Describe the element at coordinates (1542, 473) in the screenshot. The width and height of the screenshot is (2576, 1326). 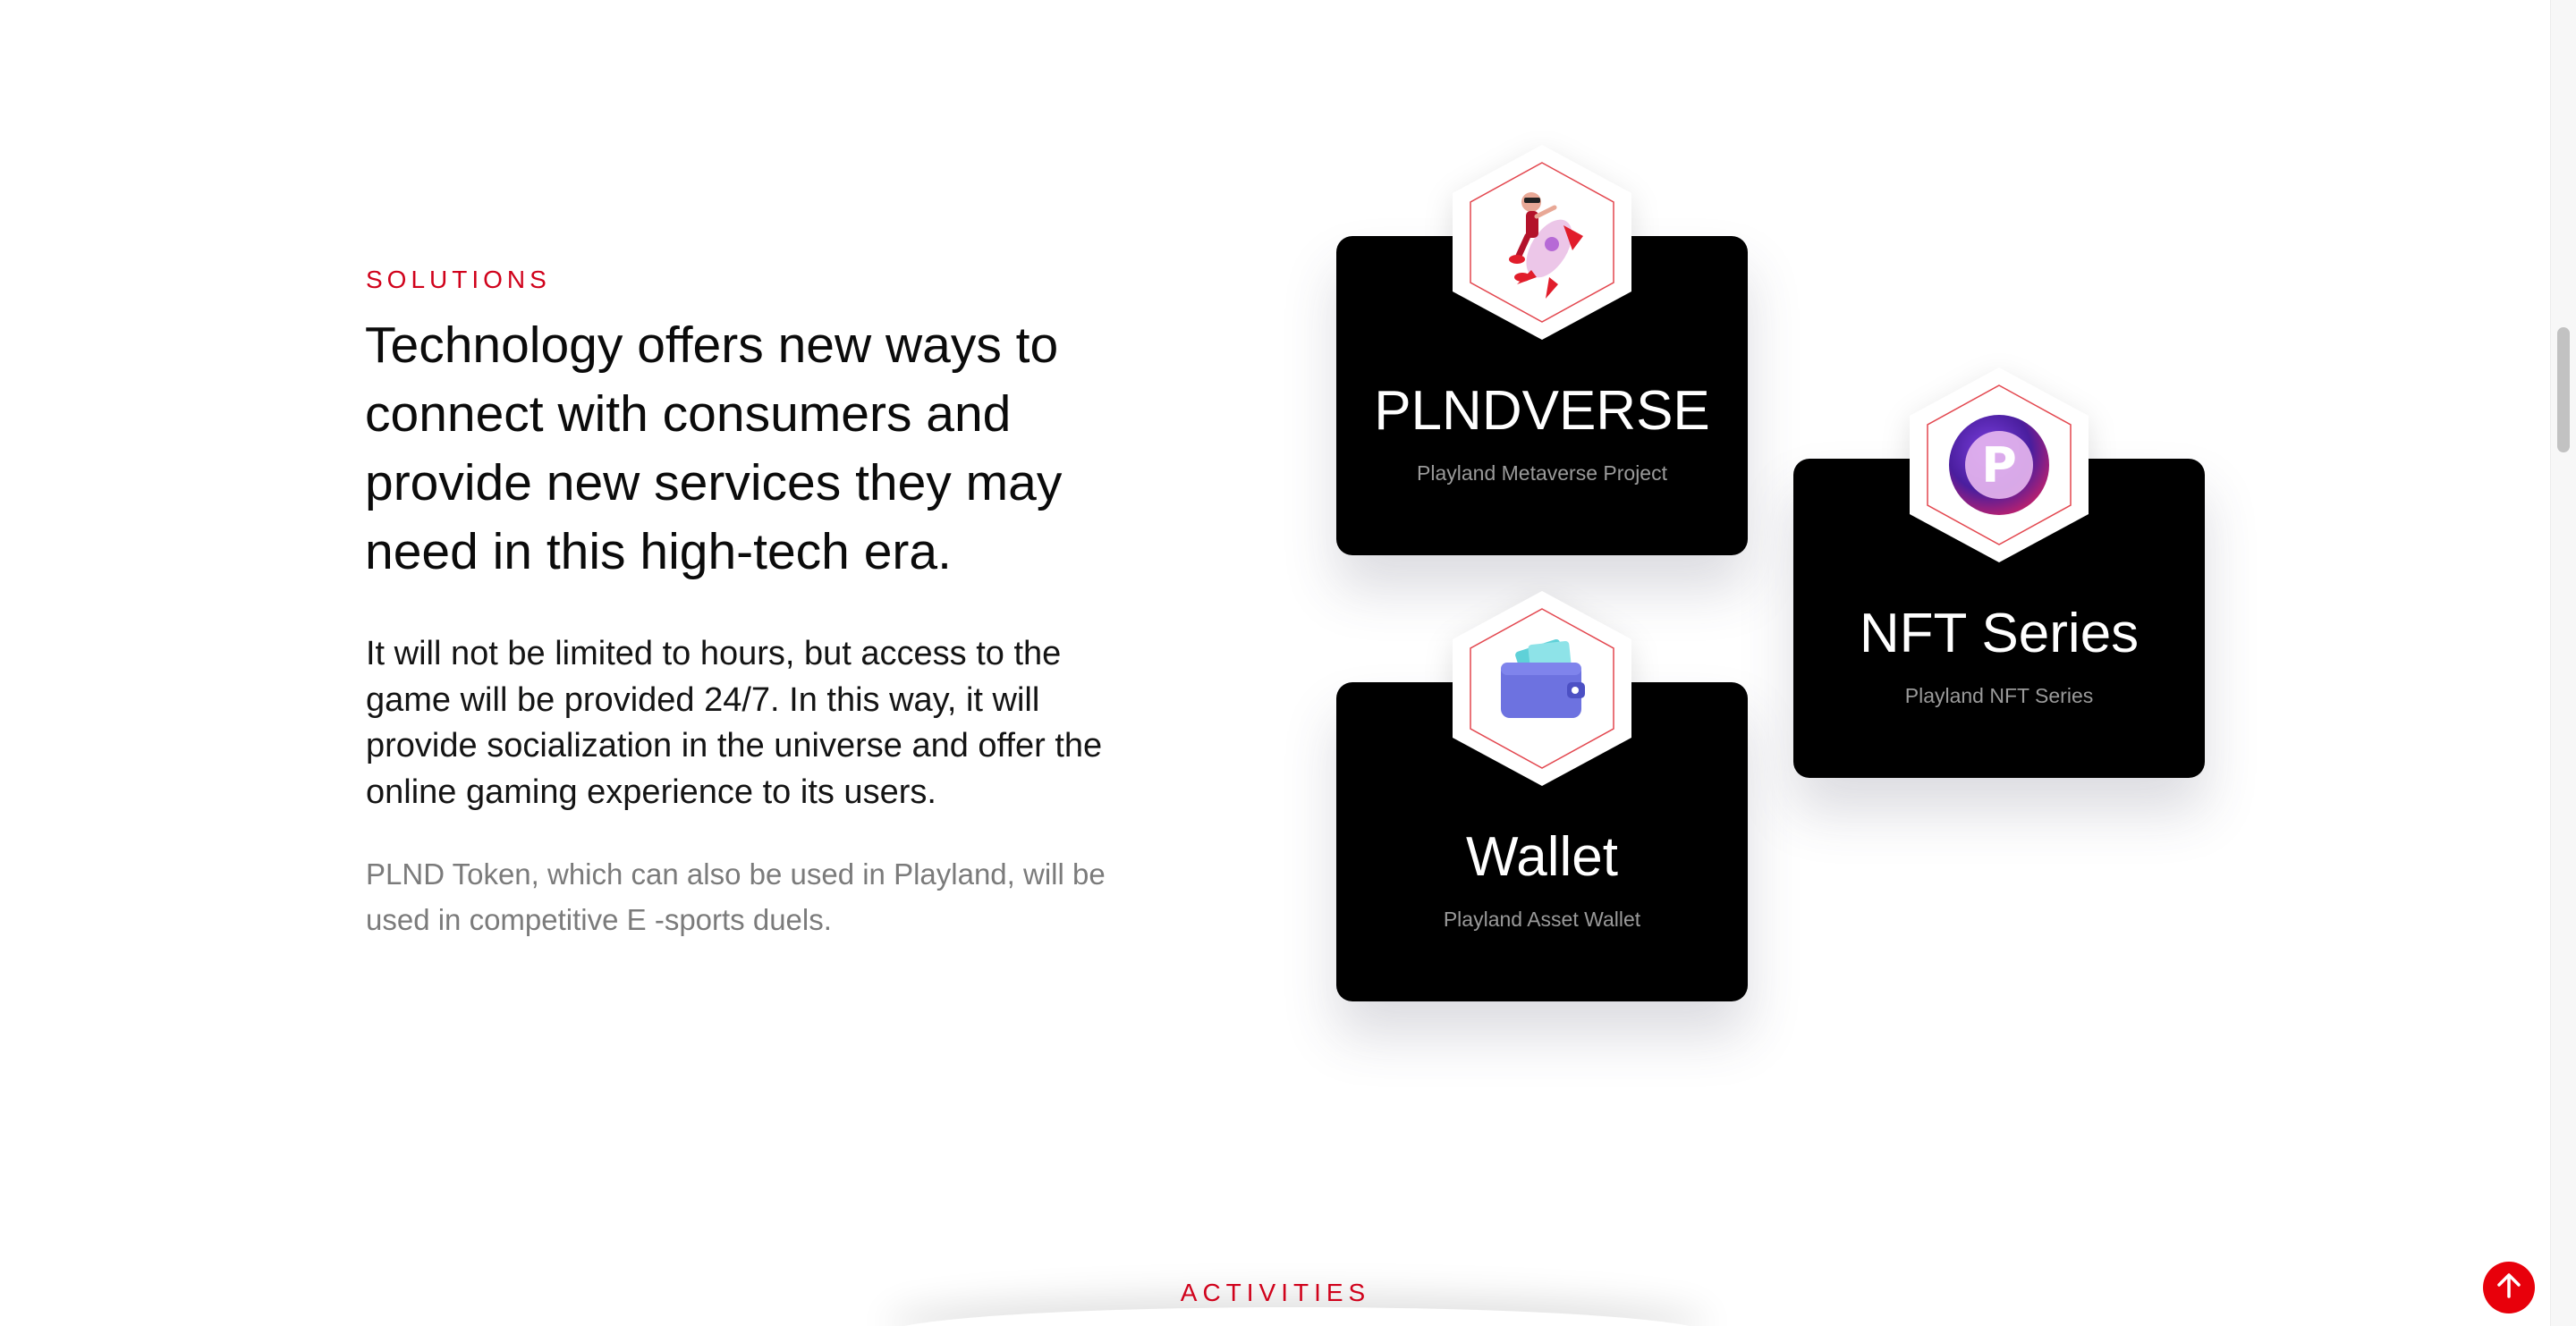
I see `card-subtitle: Playland Metaverse Project` at that location.